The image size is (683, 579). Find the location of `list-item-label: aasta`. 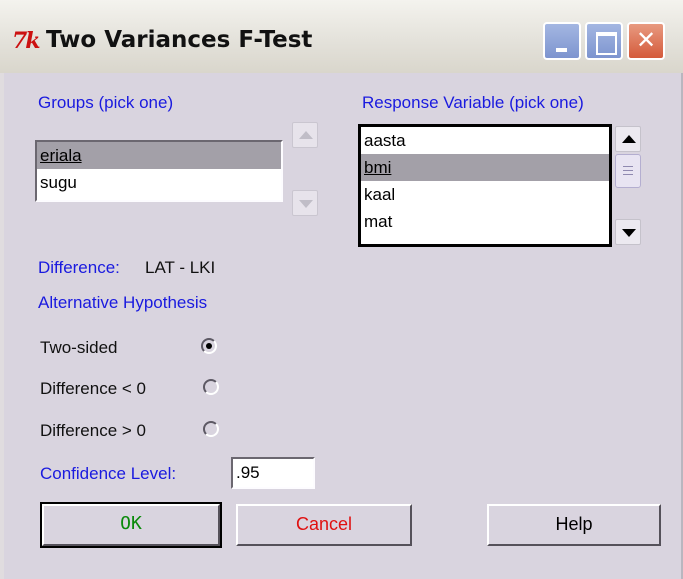

list-item-label: aasta is located at coordinates (385, 140).